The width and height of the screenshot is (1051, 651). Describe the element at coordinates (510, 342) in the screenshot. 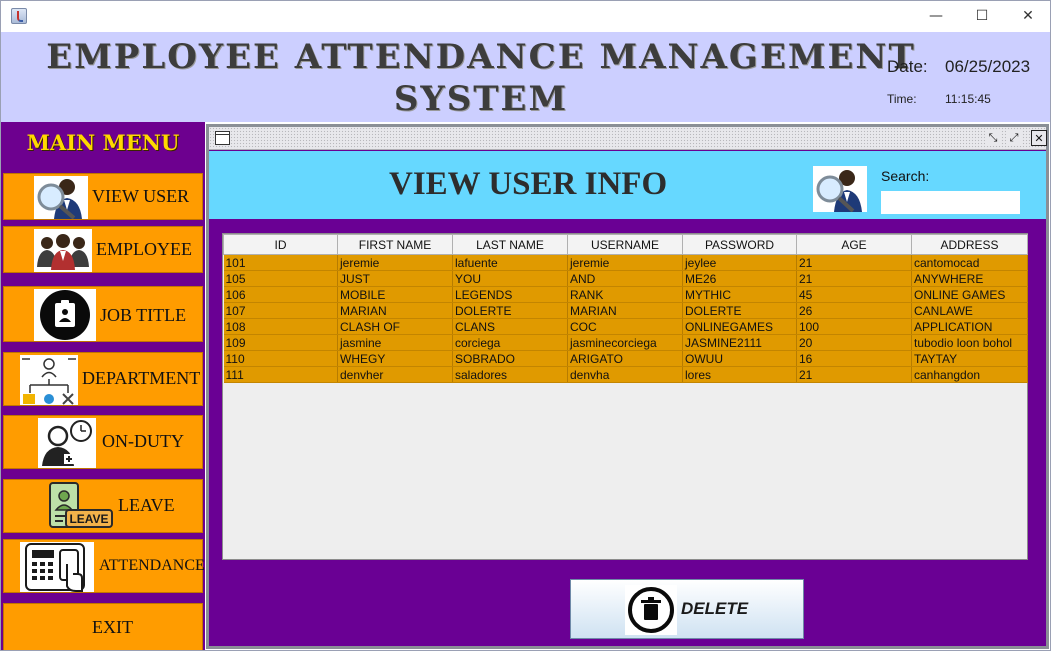

I see `cell-last-name: corciega` at that location.